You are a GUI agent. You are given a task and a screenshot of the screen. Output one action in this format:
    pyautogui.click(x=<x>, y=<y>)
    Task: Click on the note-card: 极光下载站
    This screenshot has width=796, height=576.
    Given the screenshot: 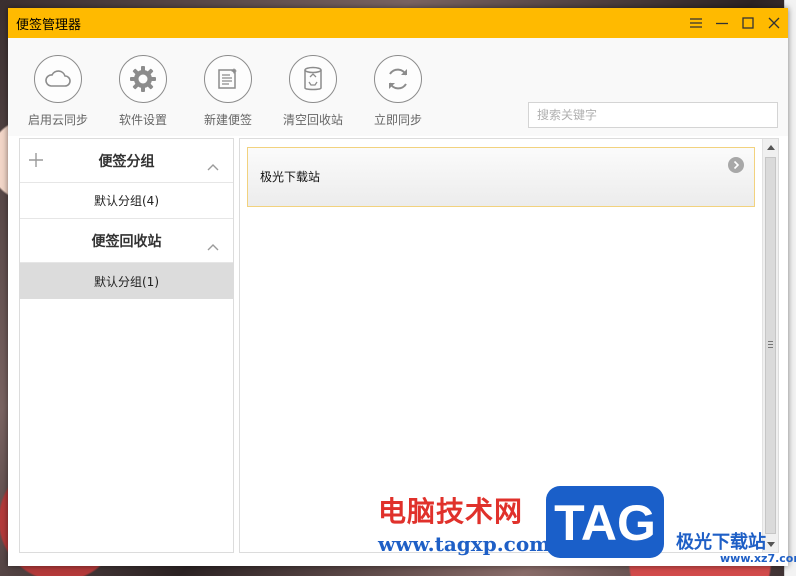 What is the action you would take?
    pyautogui.click(x=501, y=177)
    